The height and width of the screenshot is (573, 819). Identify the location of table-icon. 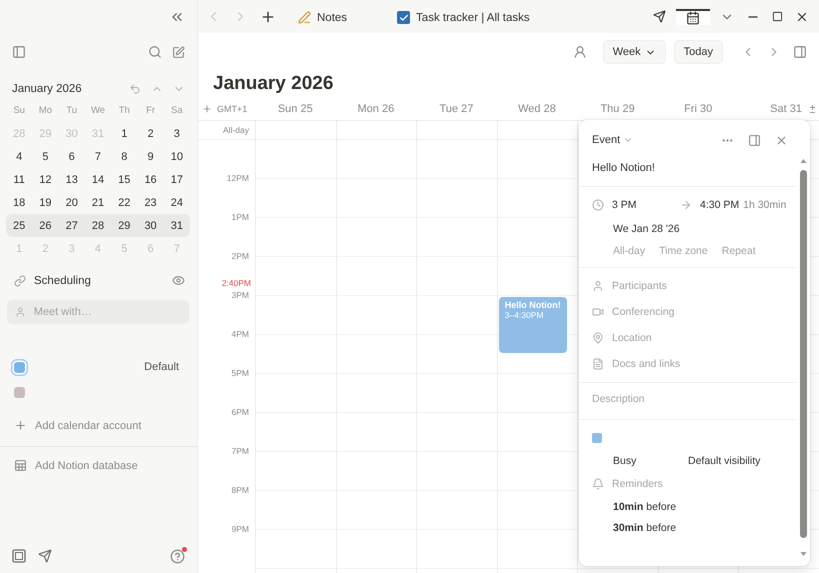
(20, 465).